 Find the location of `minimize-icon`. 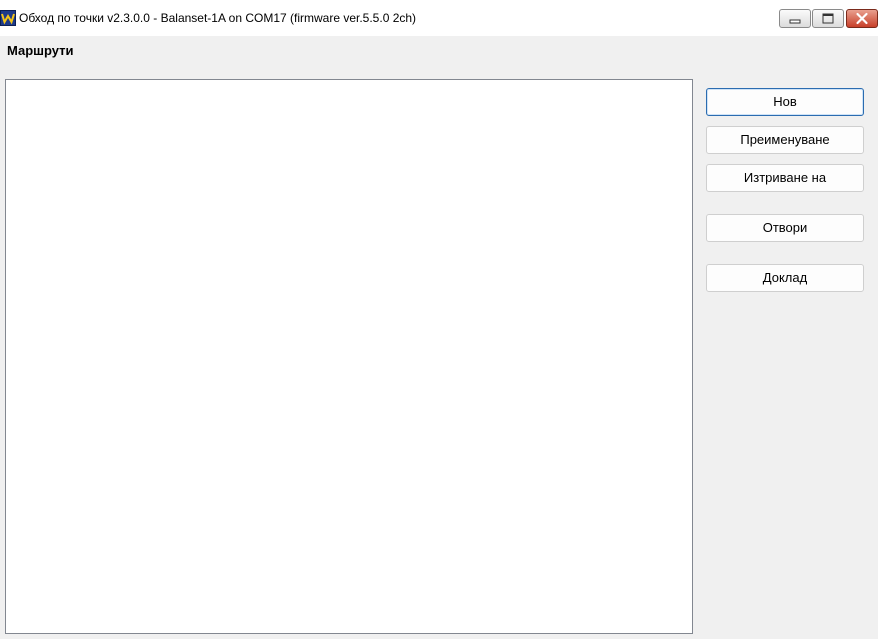

minimize-icon is located at coordinates (795, 21).